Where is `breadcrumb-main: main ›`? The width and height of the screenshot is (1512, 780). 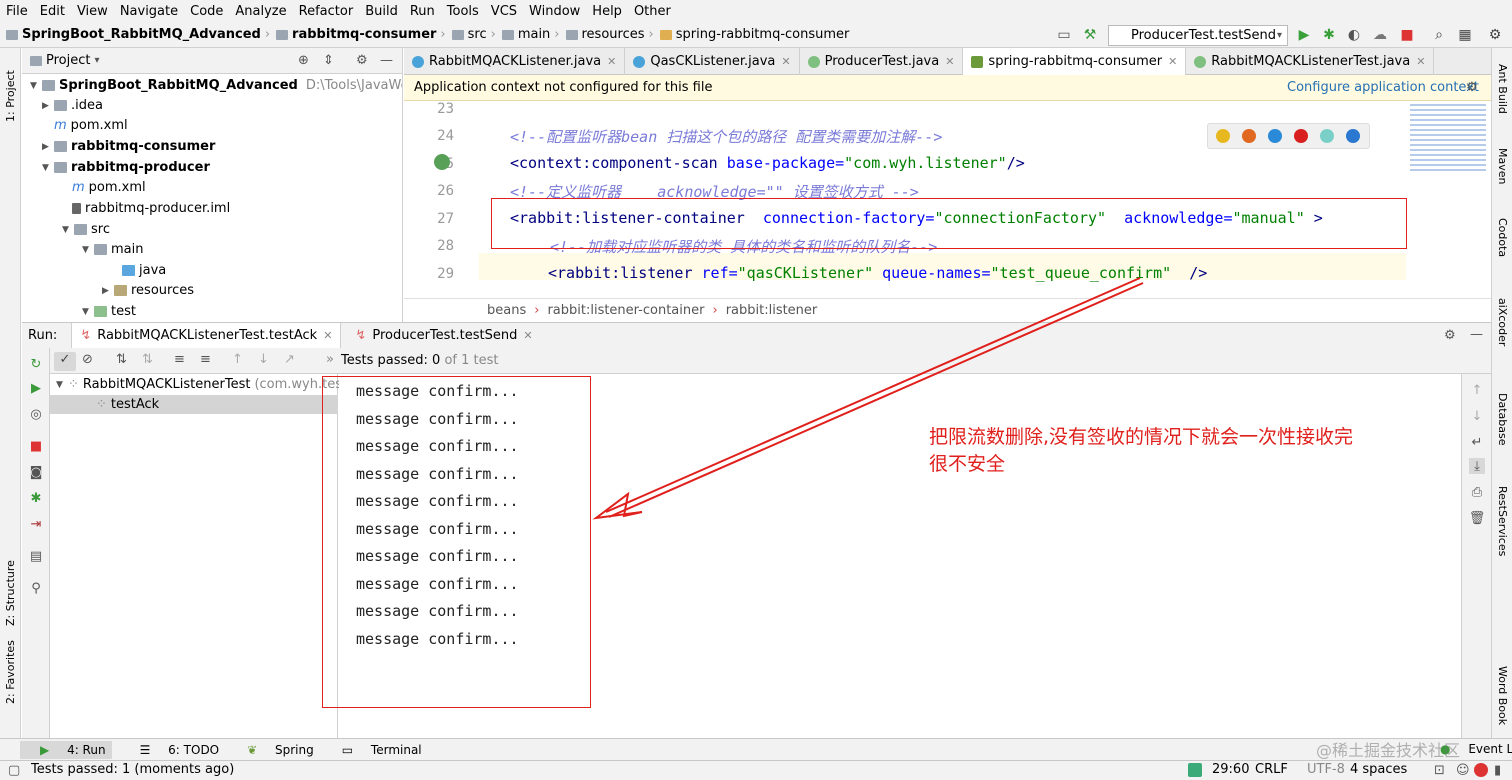 breadcrumb-main: main › is located at coordinates (530, 34).